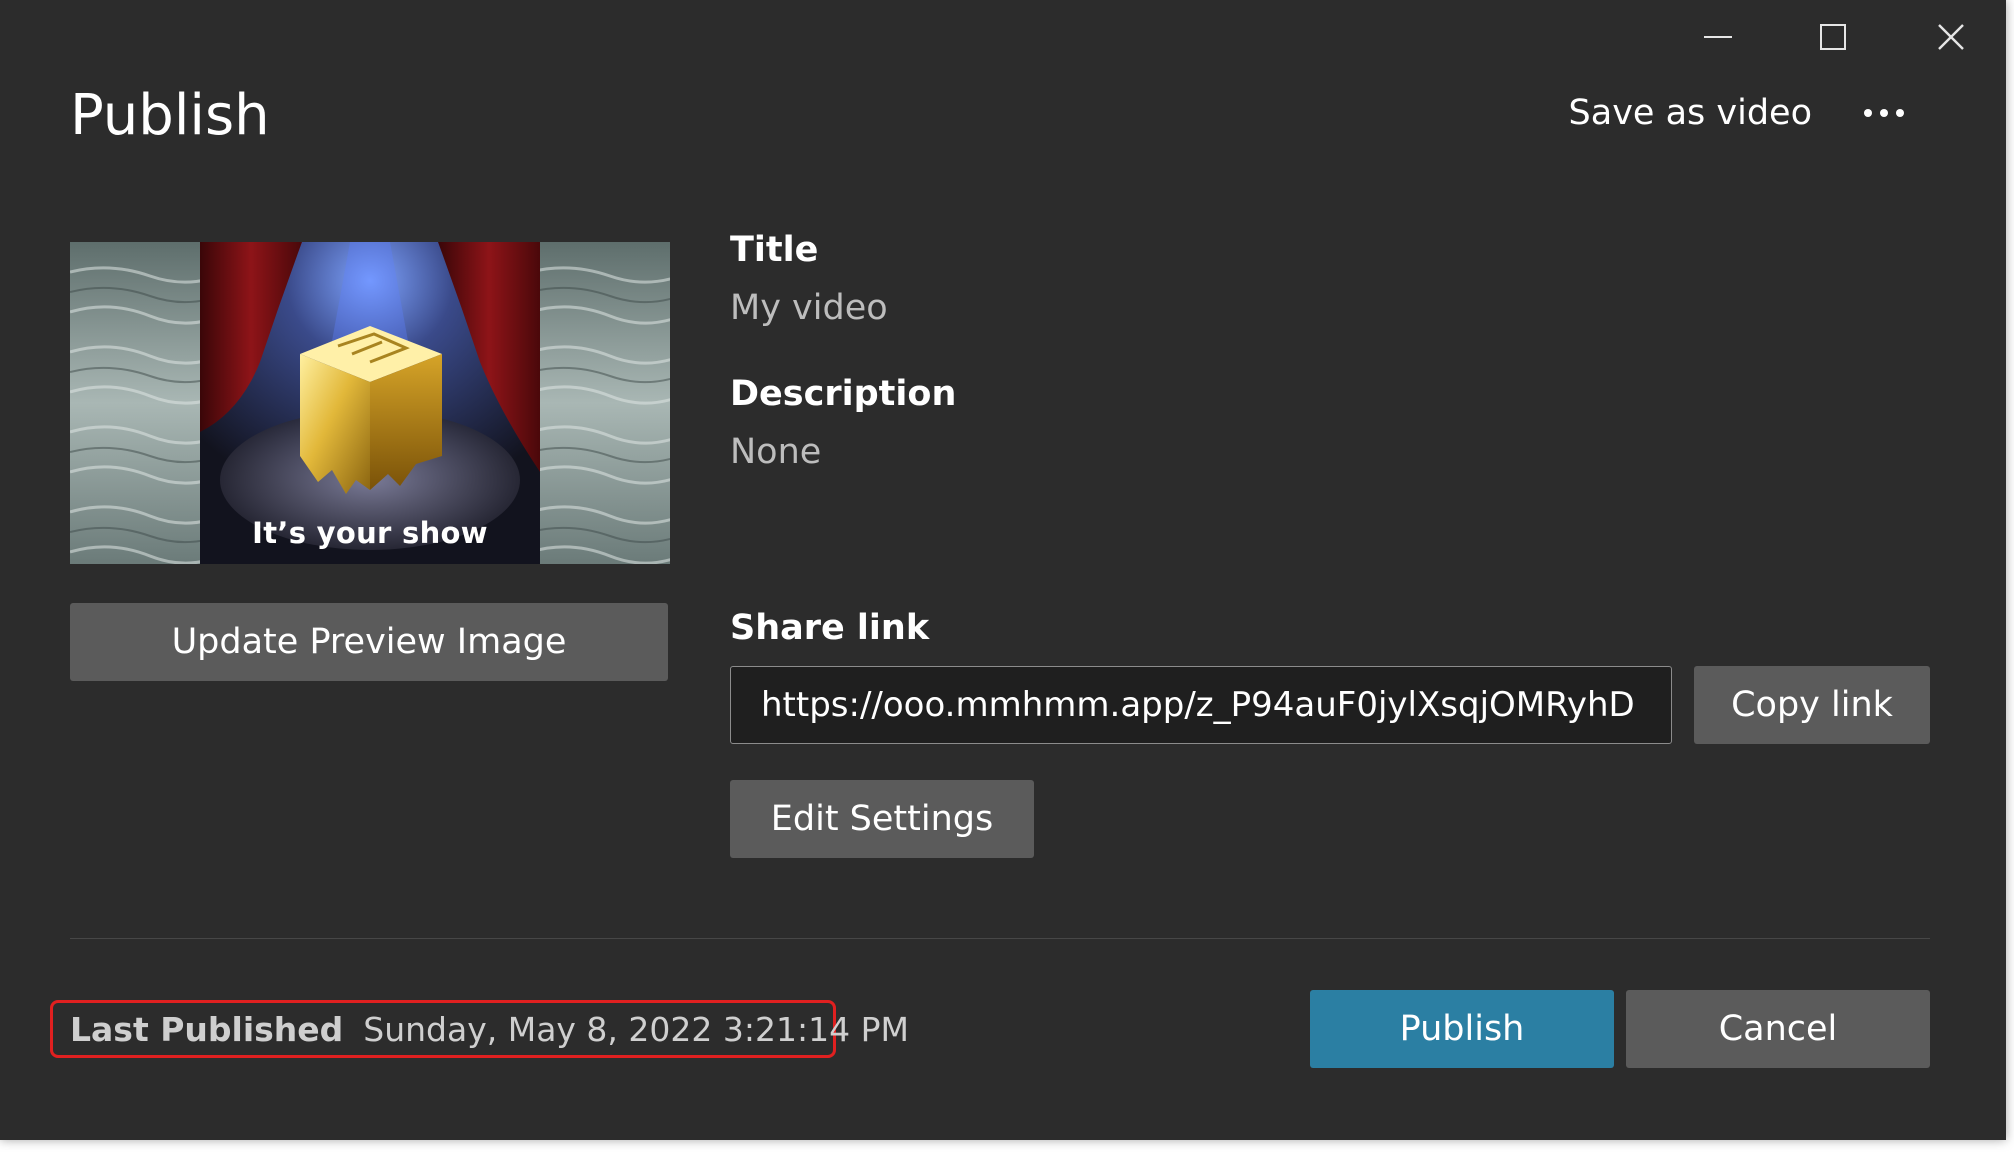 The image size is (2014, 1152). I want to click on update-preview-image-button: Update Preview Image, so click(369, 642).